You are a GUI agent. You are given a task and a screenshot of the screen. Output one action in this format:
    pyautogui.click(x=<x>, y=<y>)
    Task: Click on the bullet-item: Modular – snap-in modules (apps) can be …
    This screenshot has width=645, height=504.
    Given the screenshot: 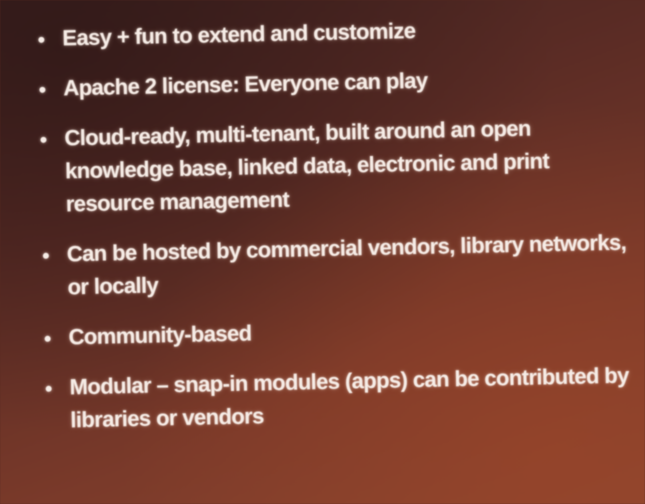 What is the action you would take?
    pyautogui.click(x=341, y=397)
    